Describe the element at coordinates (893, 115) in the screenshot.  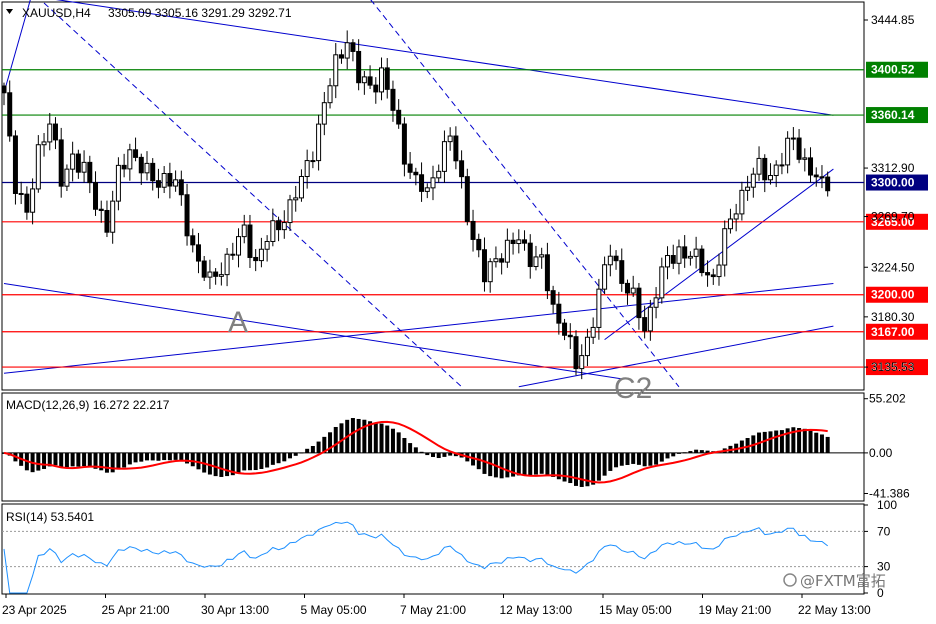
I see `level-tag-label: 3360.14` at that location.